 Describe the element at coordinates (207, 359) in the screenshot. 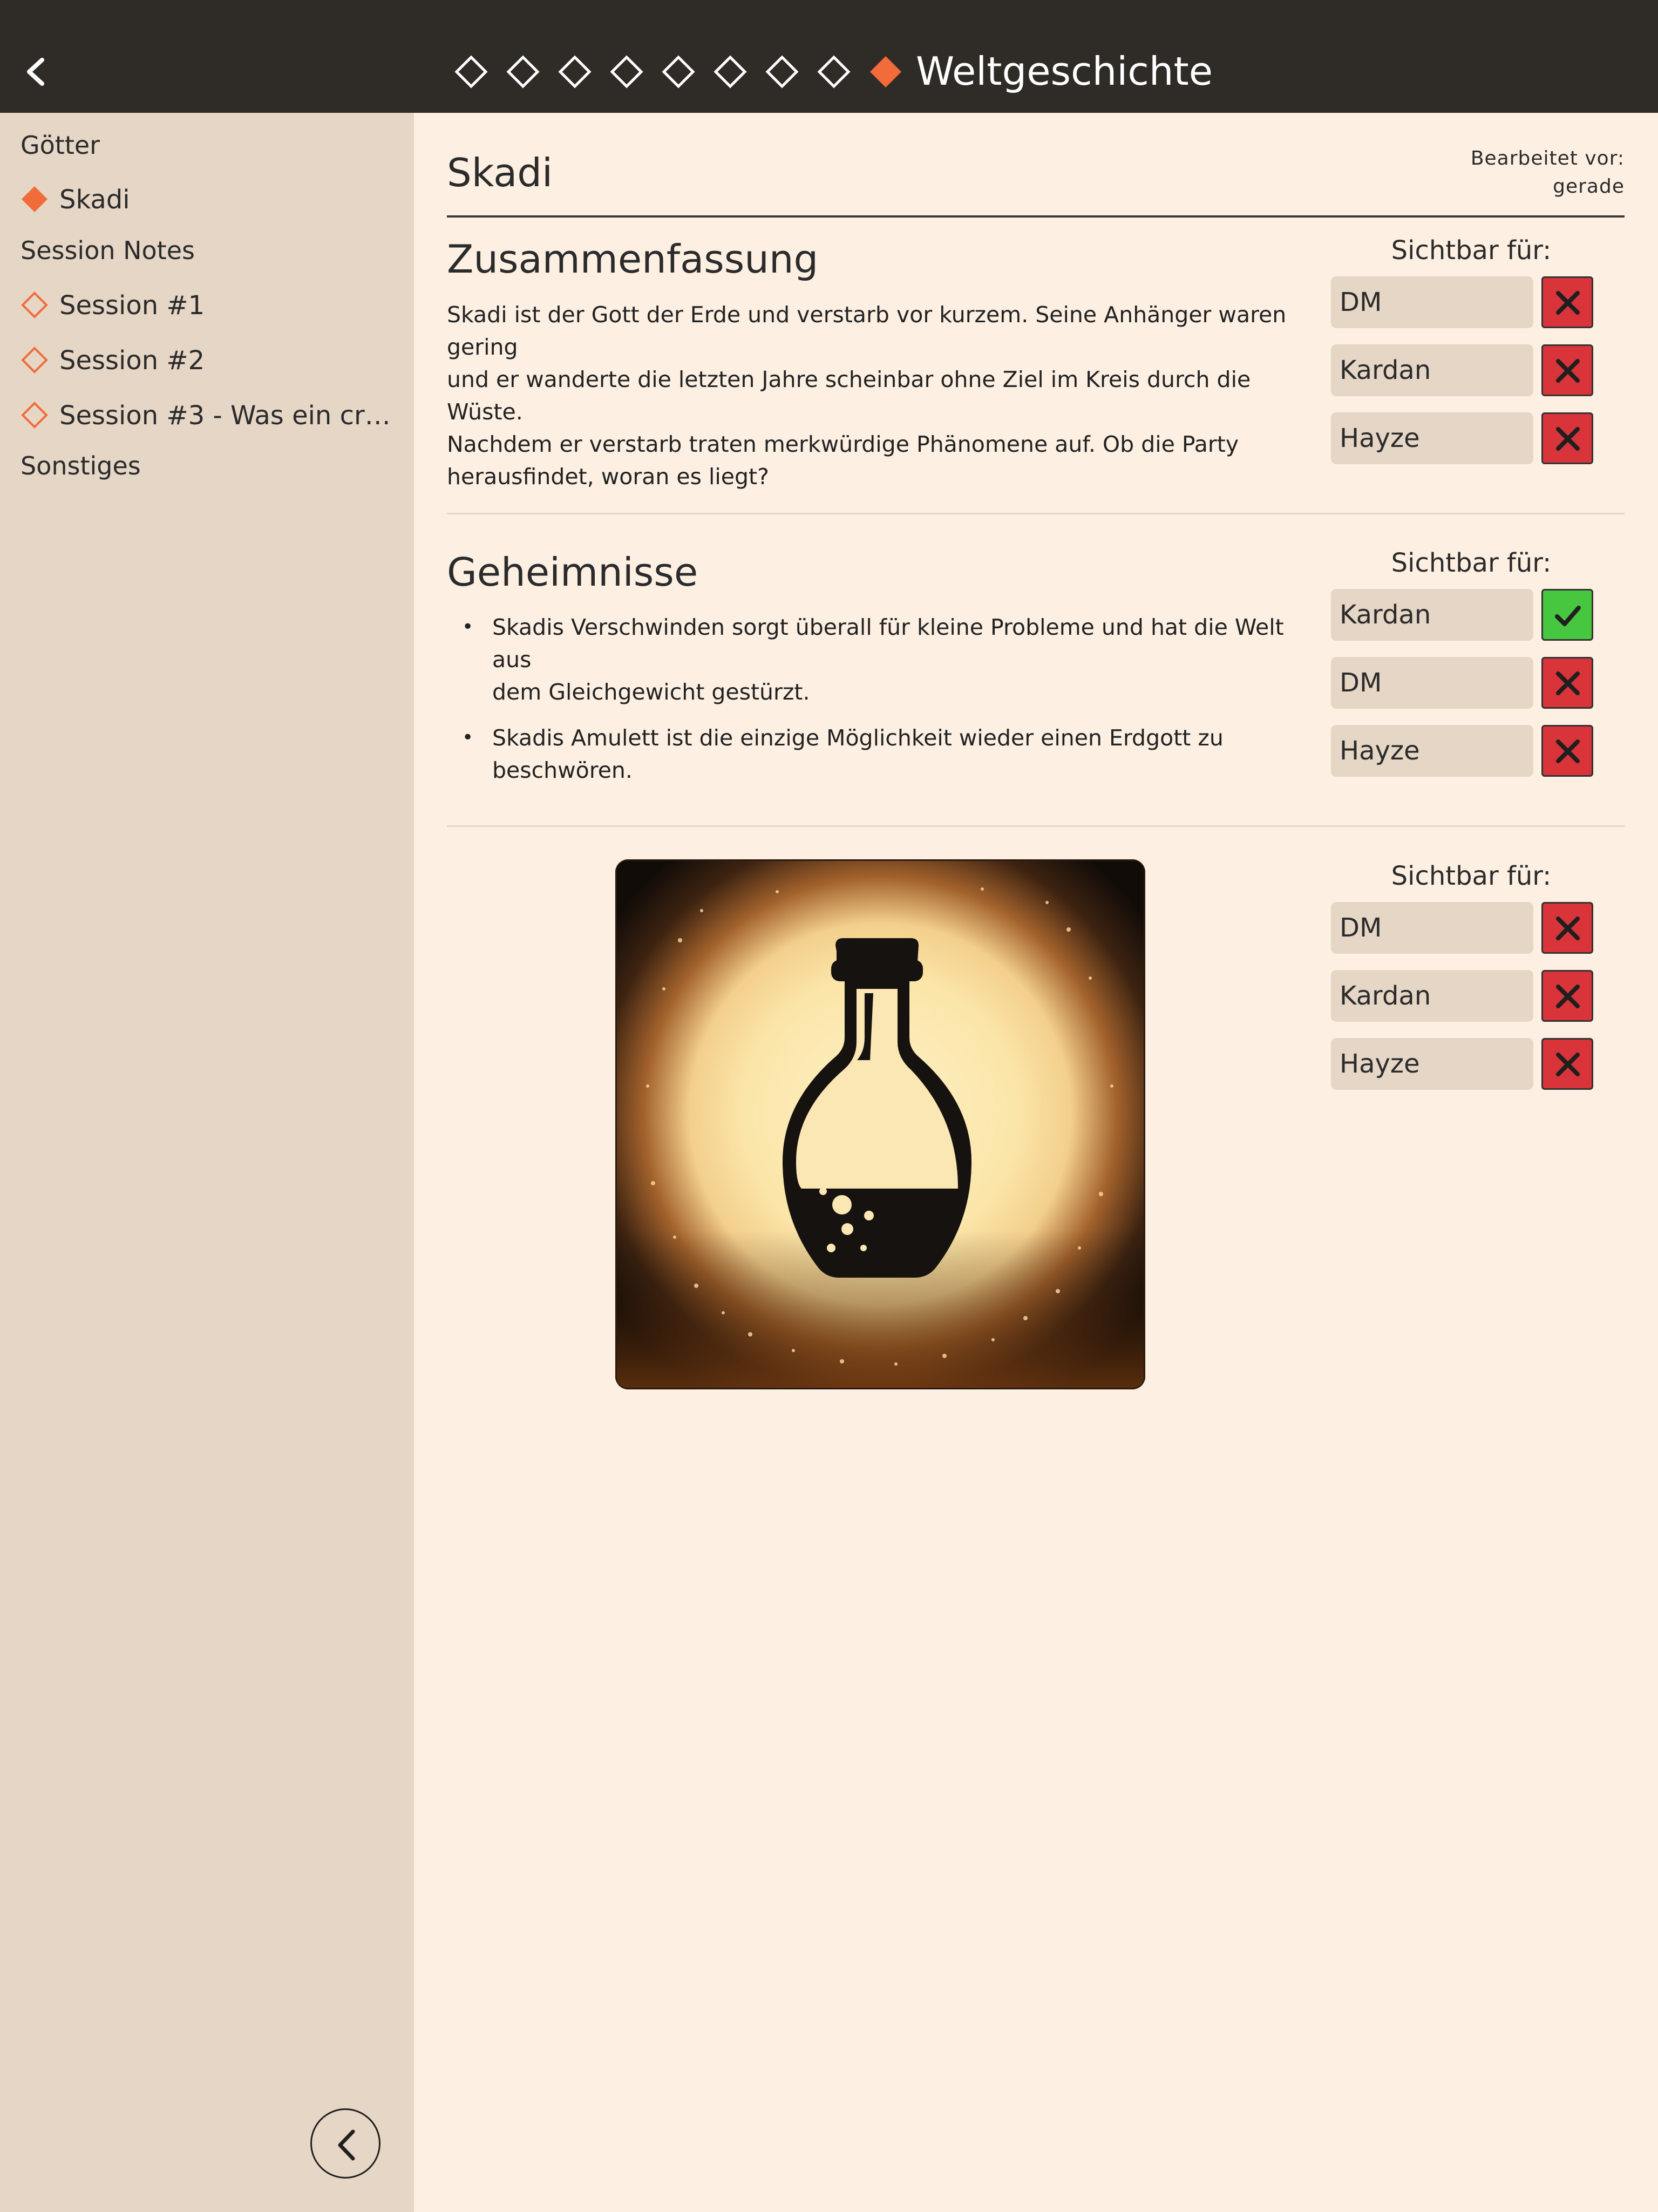

I see `sidebar-item-session-2: Session #2` at that location.